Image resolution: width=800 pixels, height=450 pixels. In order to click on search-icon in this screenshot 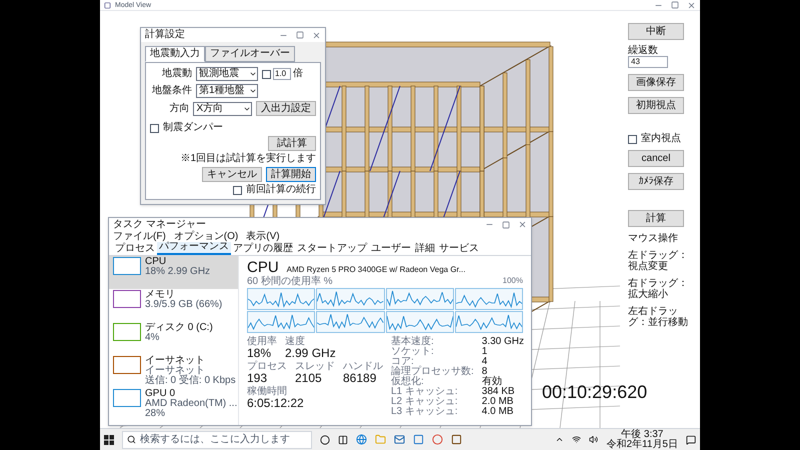, I will do `click(131, 439)`.